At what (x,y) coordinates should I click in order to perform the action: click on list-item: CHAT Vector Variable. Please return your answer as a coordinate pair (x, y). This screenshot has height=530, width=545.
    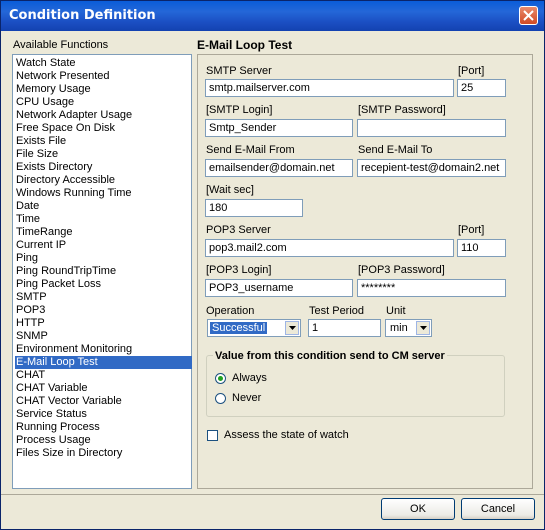
    Looking at the image, I should click on (103, 401).